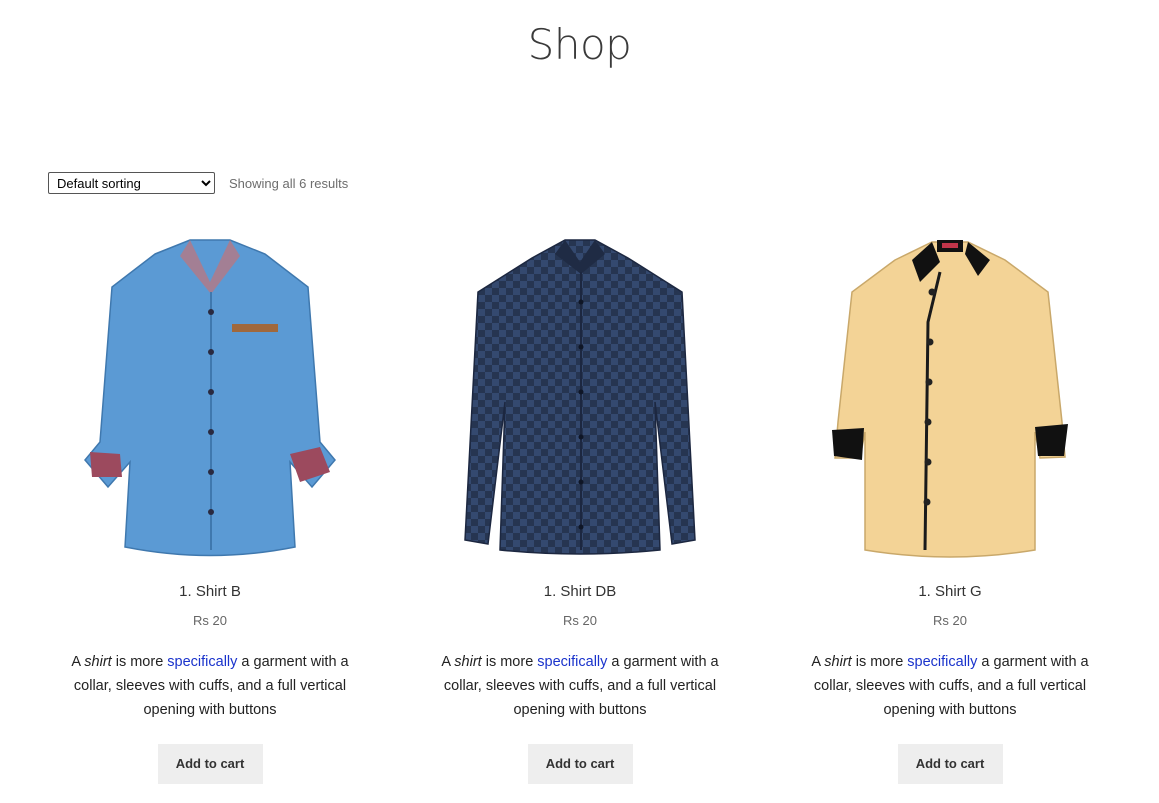 This screenshot has width=1159, height=803. I want to click on product-name: 1. Shirt DB, so click(580, 592).